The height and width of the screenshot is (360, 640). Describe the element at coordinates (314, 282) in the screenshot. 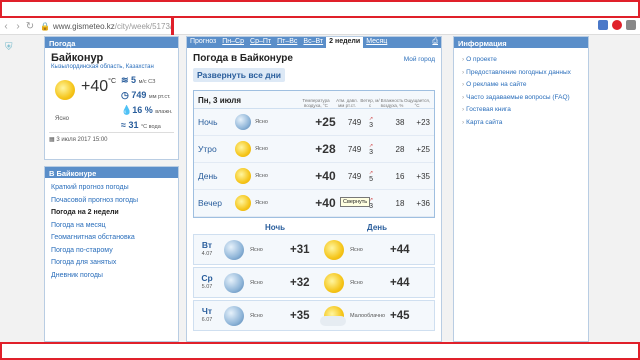

I see `forecast-row: Ср 5.07 Ясно +32 Ясно +44` at that location.